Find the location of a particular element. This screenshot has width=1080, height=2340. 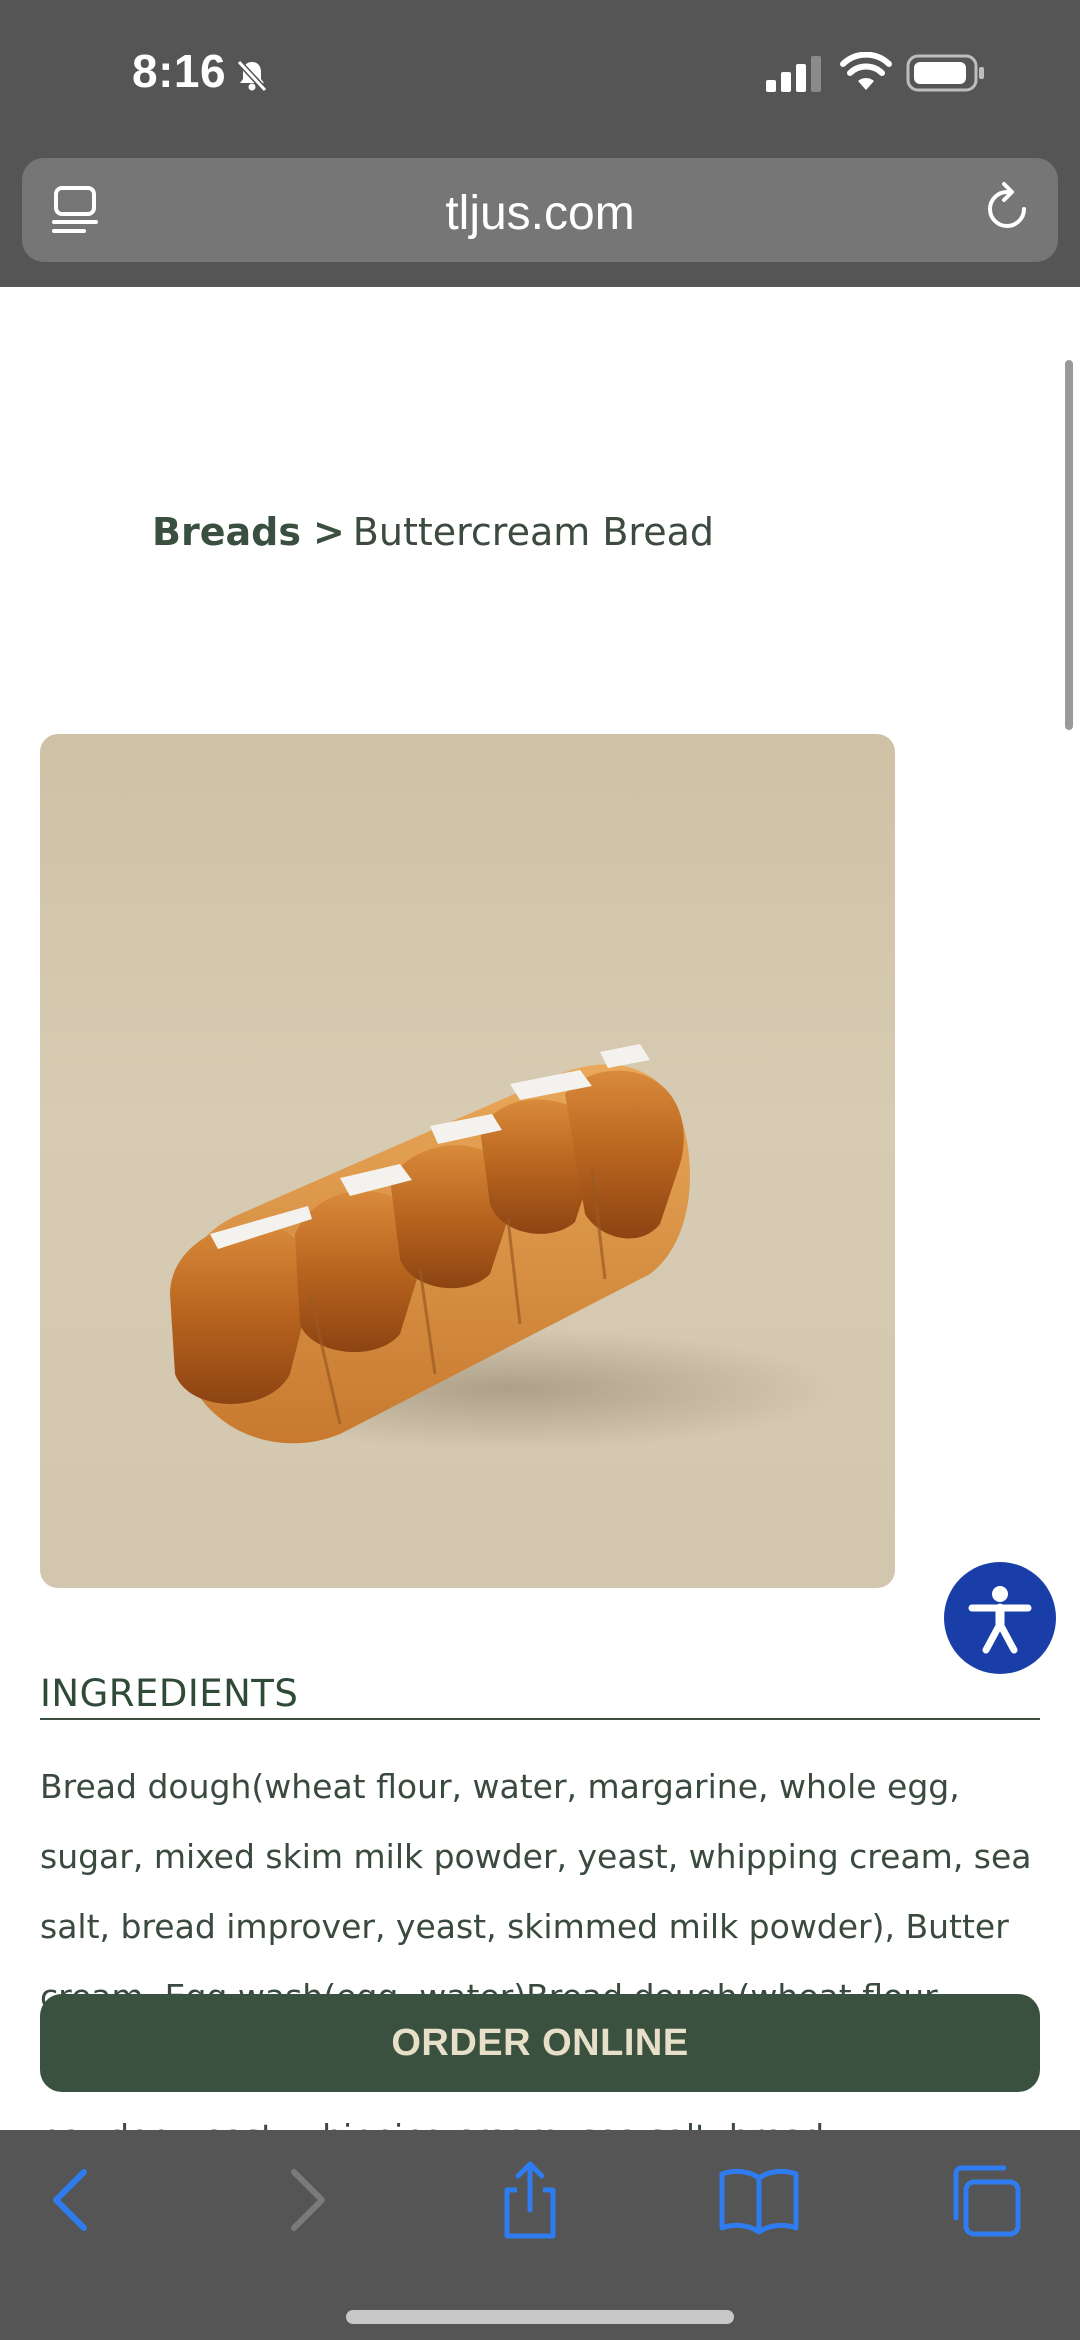

wifi-icon is located at coordinates (866, 71).